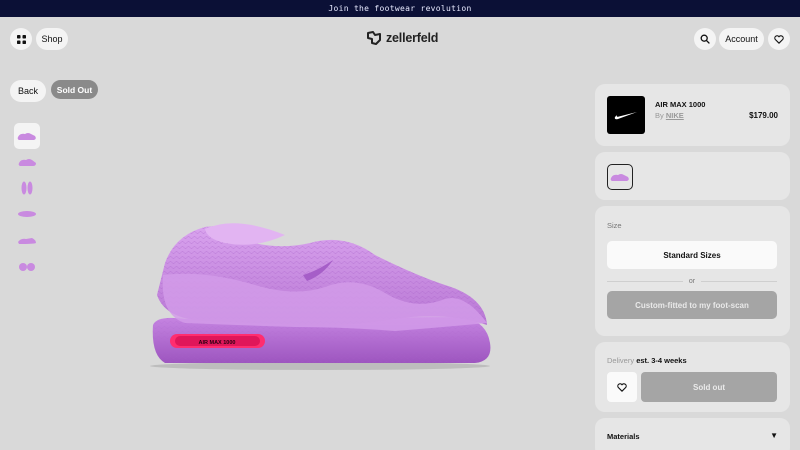 The image size is (800, 450). Describe the element at coordinates (692, 434) in the screenshot. I see `materials-card: Materials ▼` at that location.